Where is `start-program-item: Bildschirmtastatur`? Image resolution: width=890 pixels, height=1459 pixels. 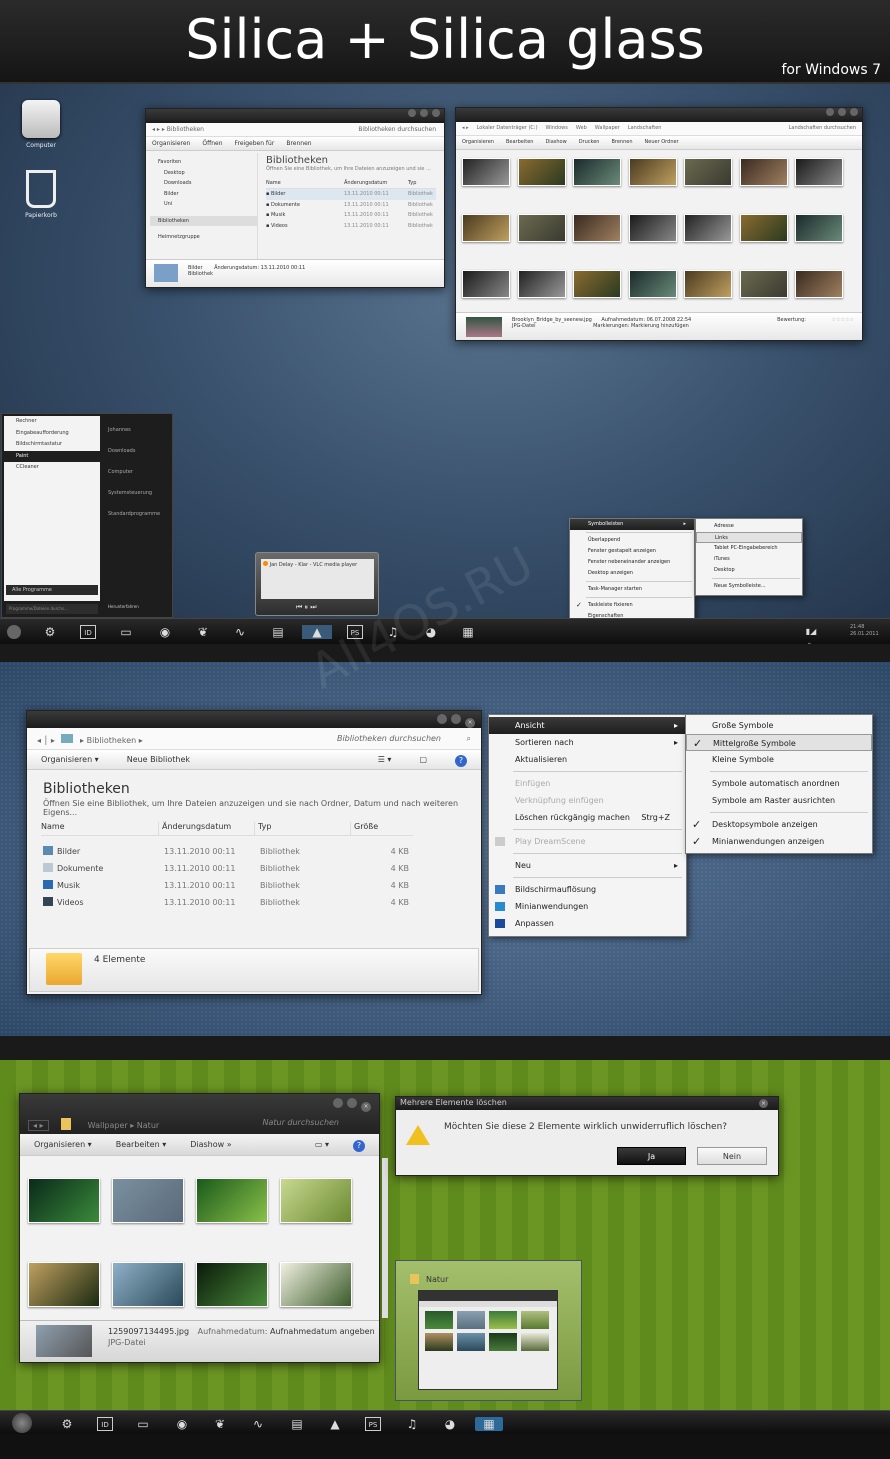
start-program-item: Bildschirmtastatur is located at coordinates (52, 445).